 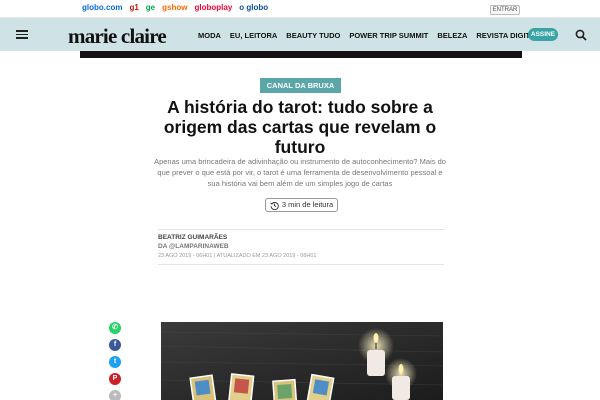 I want to click on nav-item-eu-leitora: EU, LEITORA, so click(x=253, y=35).